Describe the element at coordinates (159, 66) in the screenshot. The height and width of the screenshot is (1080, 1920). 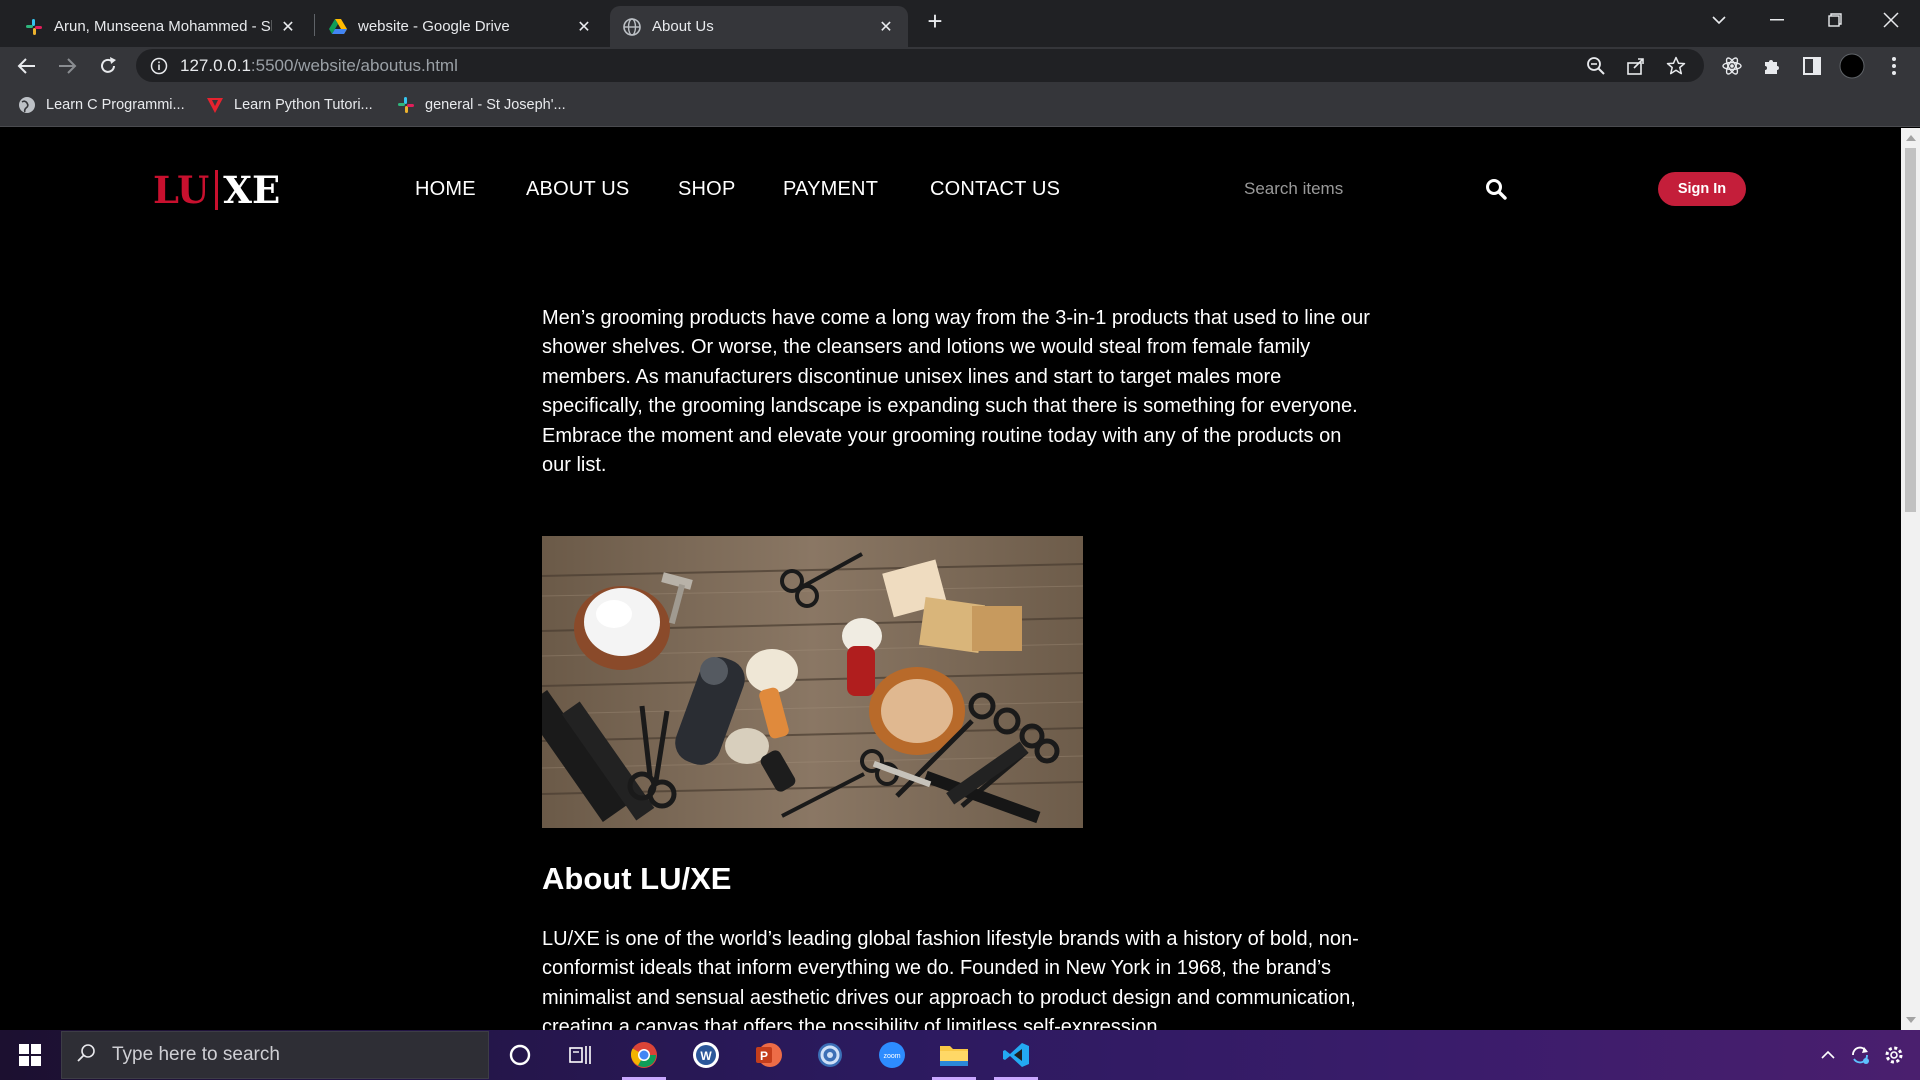
I see `site-info-icon` at that location.